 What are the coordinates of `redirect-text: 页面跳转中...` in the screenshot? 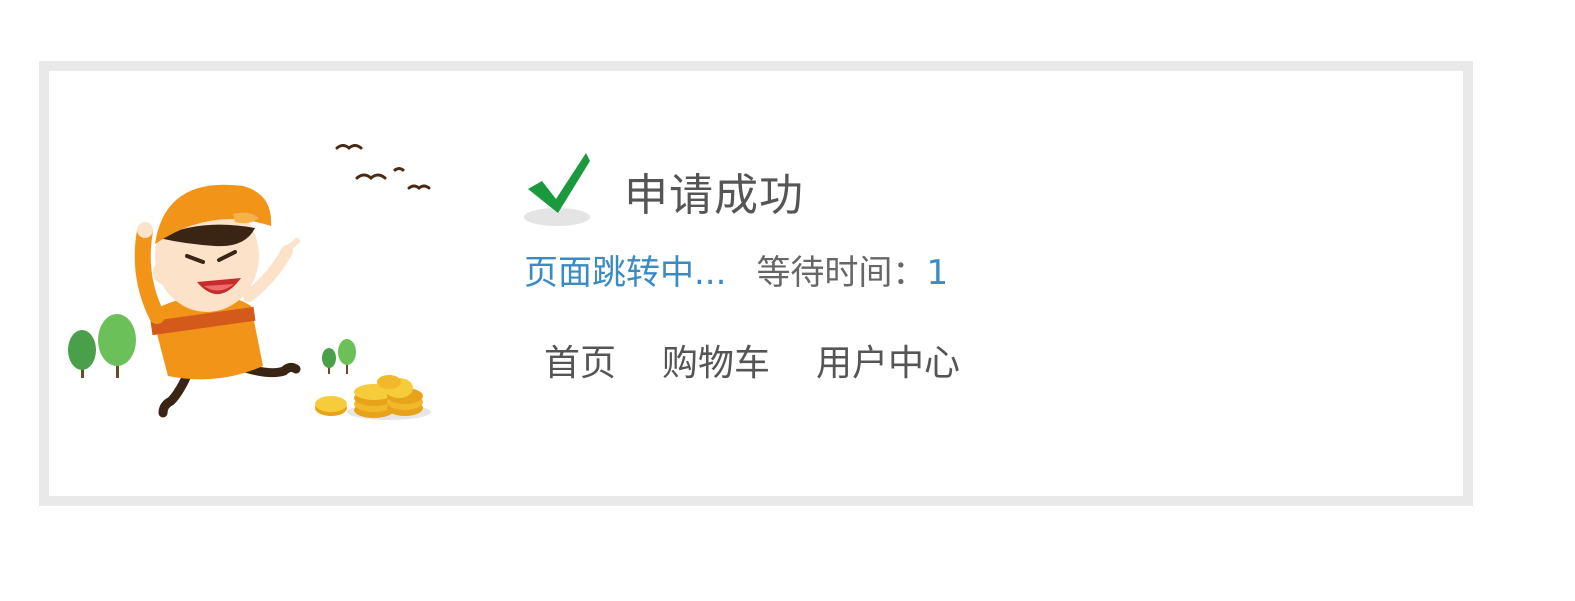 It's located at (625, 269).